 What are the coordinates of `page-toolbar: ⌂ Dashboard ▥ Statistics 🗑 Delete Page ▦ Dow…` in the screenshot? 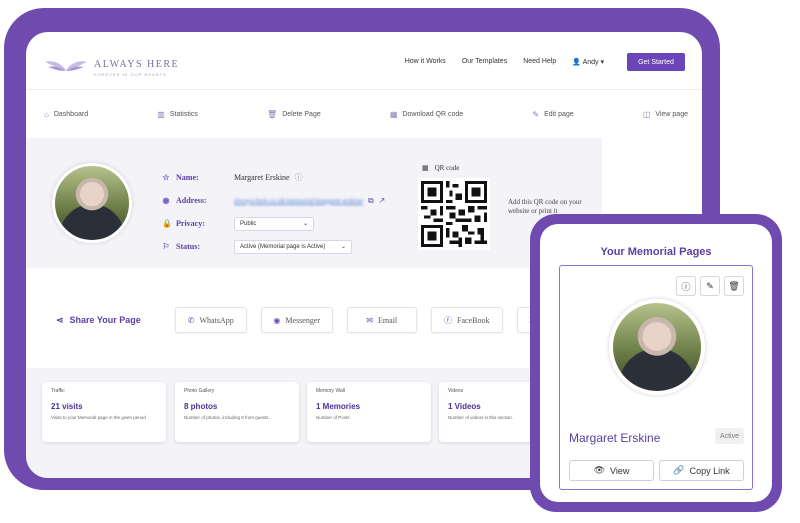 It's located at (364, 114).